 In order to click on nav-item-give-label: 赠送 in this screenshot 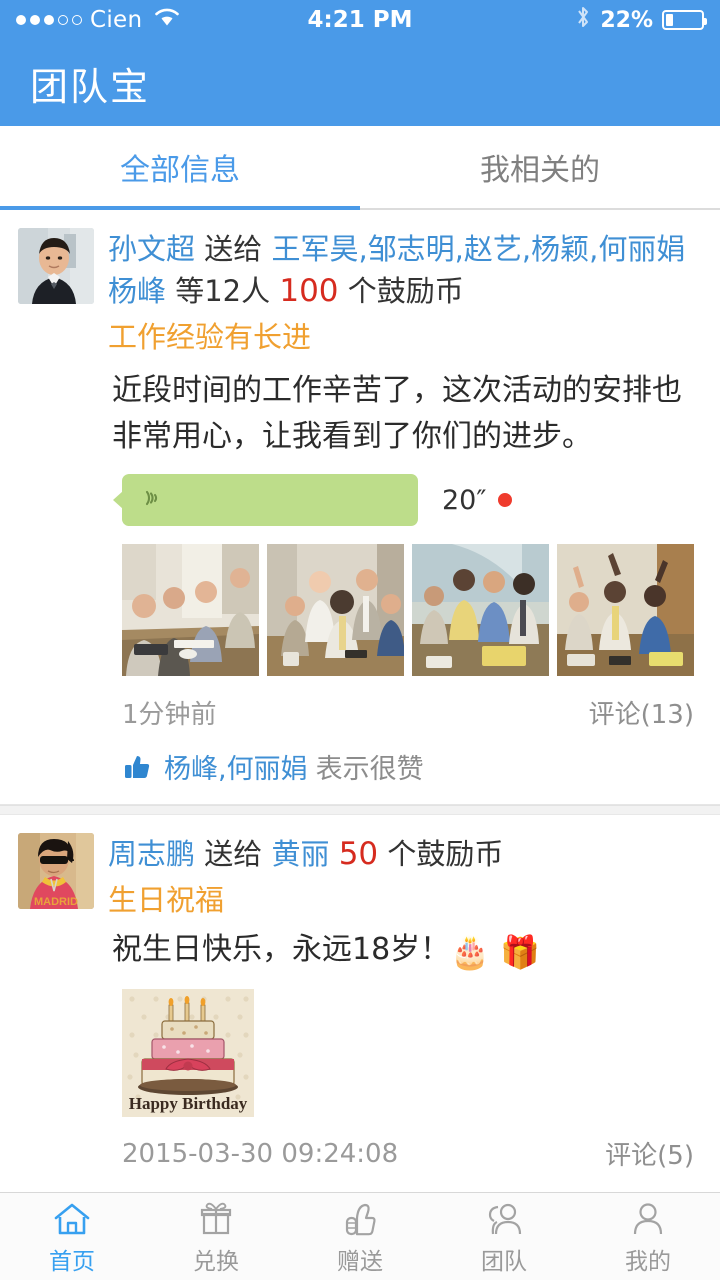, I will do `click(360, 1261)`.